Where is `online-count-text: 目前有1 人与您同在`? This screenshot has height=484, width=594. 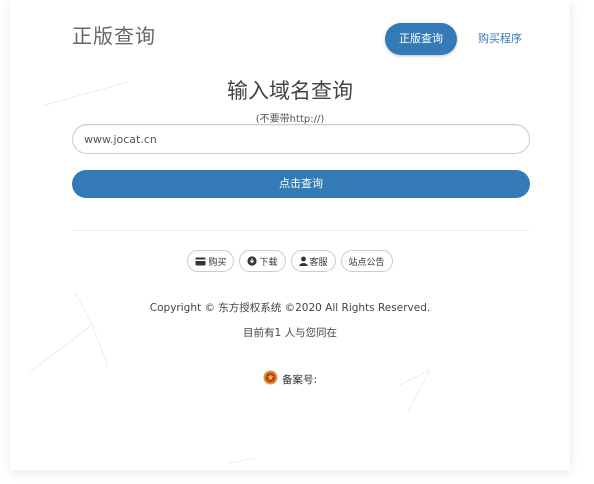
online-count-text: 目前有1 人与您同在 is located at coordinates (290, 333).